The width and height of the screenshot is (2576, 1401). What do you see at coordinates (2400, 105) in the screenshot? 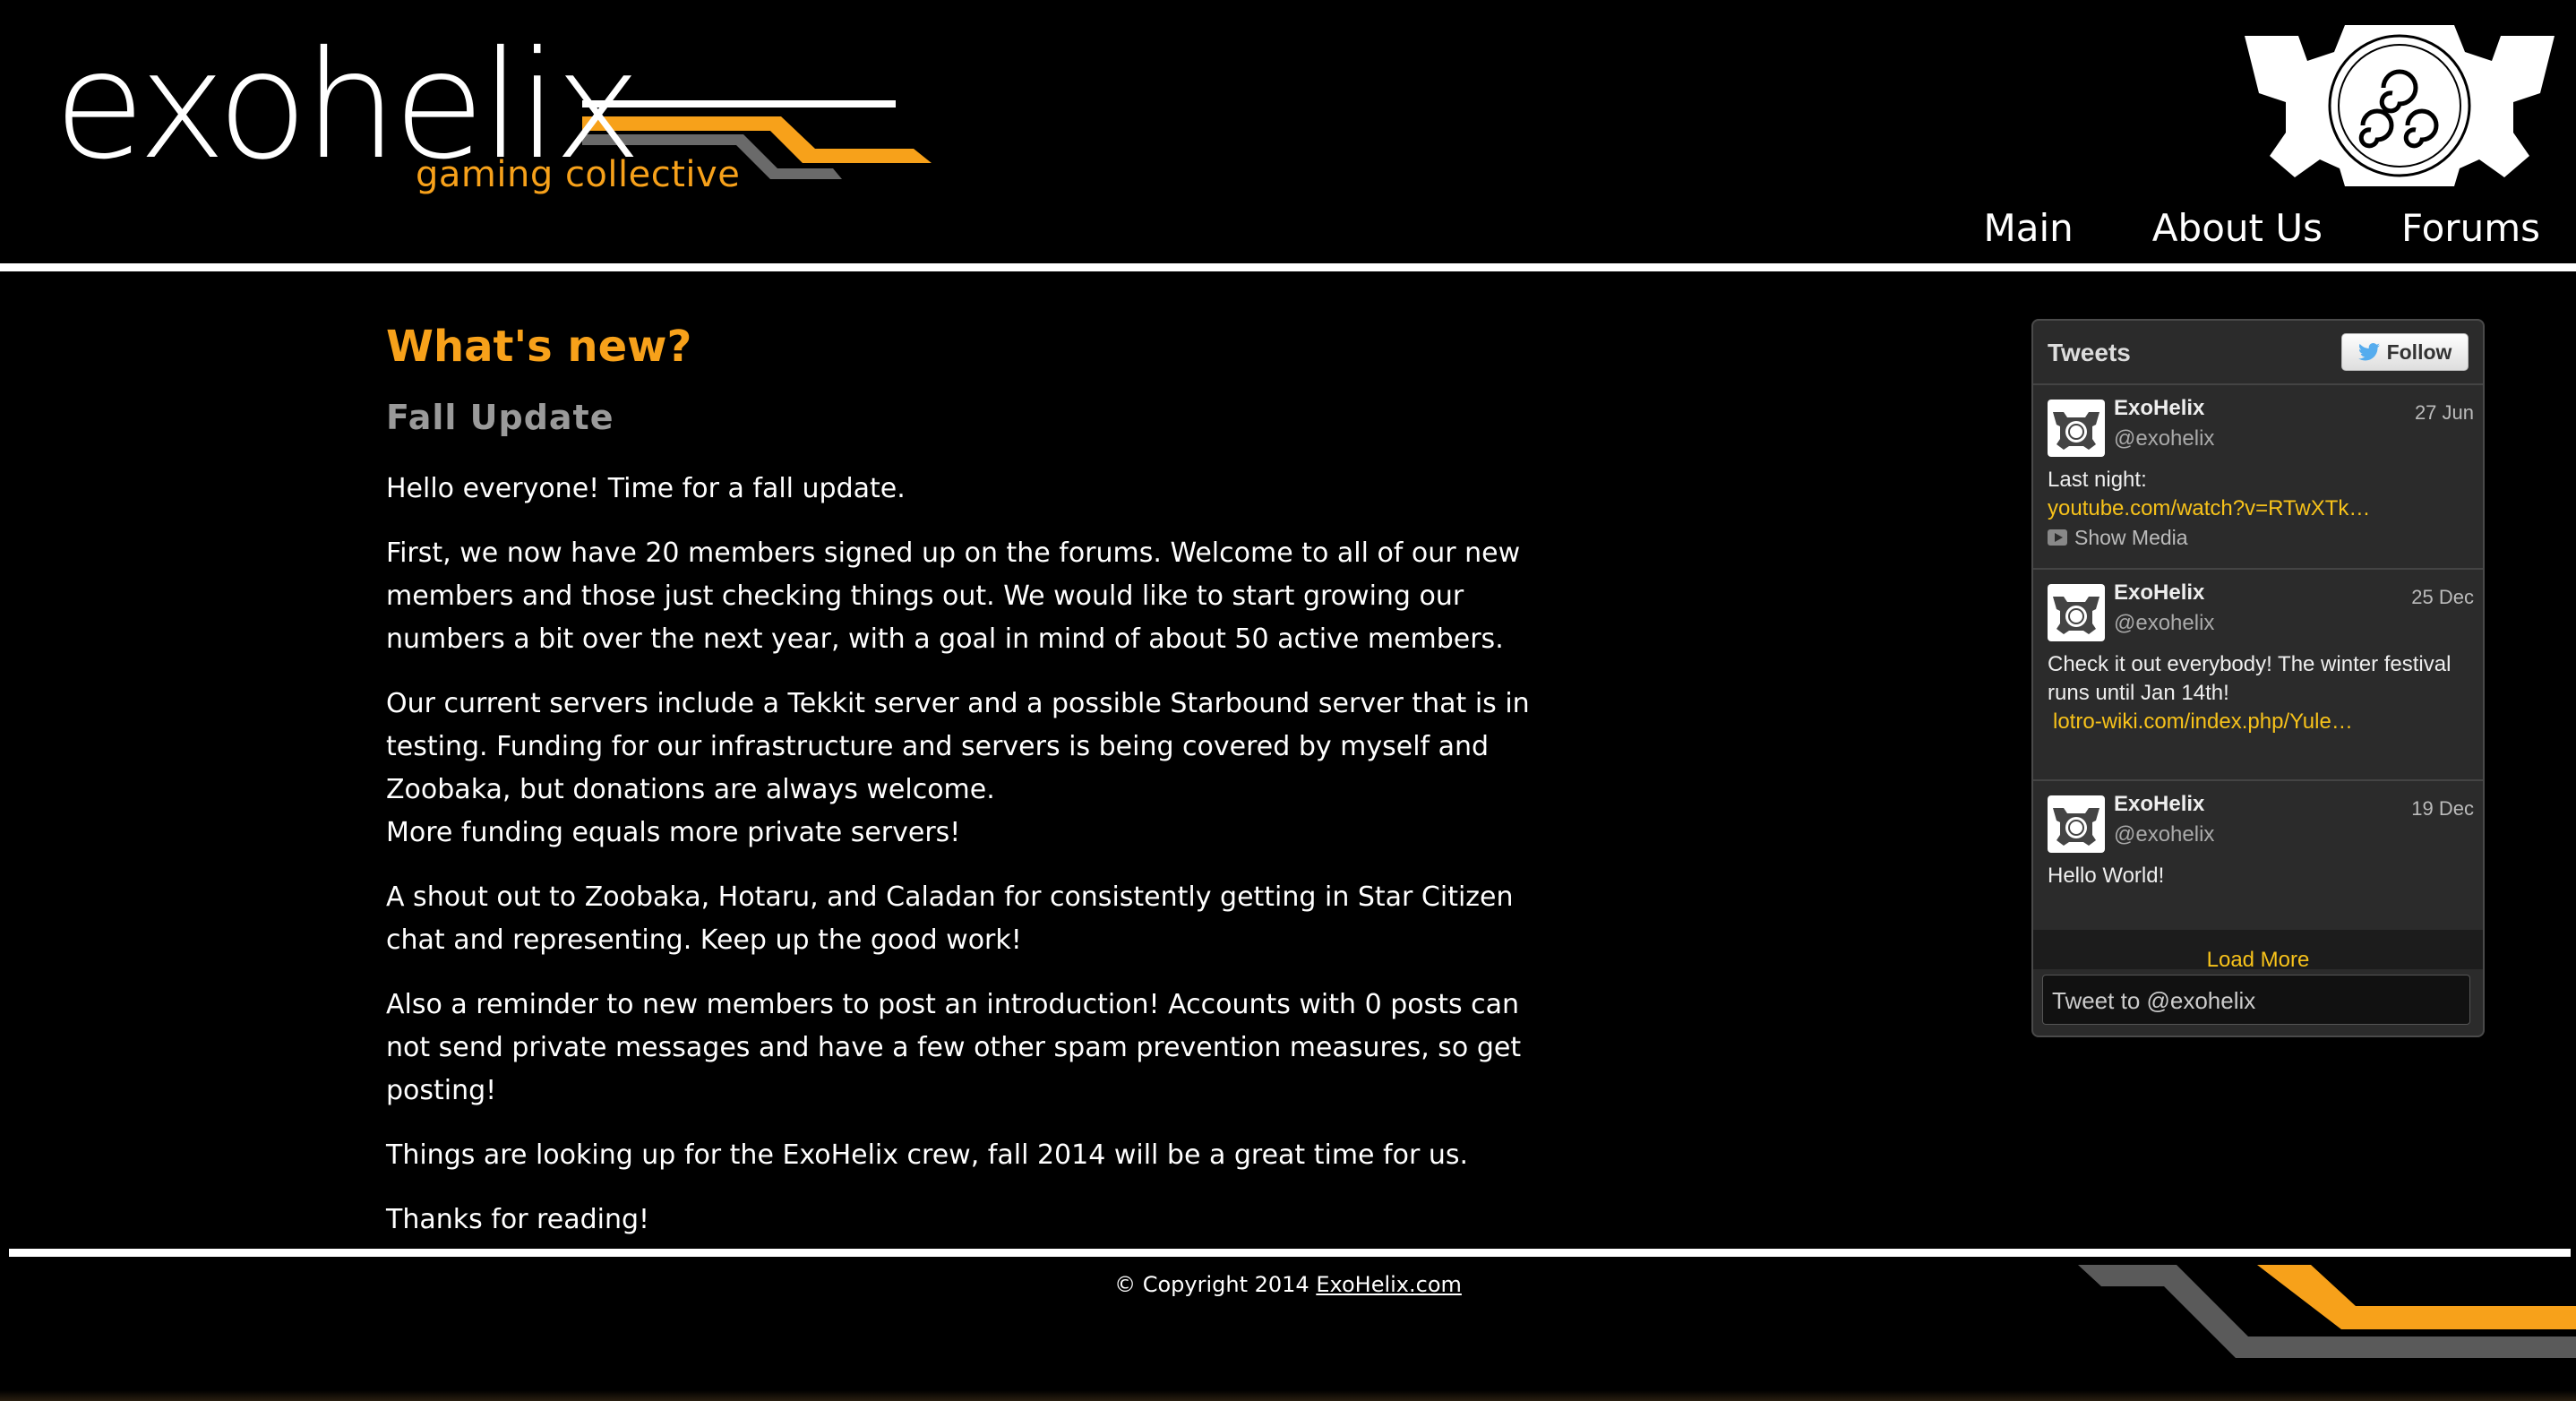
I see `gear-triskelion-emblem-icon` at bounding box center [2400, 105].